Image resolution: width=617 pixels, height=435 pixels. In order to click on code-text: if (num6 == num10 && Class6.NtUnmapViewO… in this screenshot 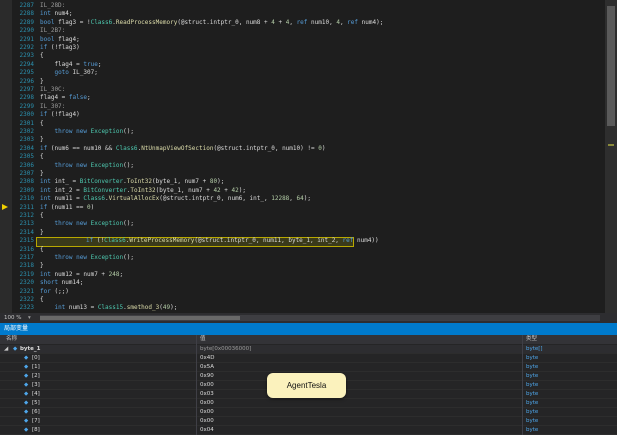, I will do `click(182, 149)`.